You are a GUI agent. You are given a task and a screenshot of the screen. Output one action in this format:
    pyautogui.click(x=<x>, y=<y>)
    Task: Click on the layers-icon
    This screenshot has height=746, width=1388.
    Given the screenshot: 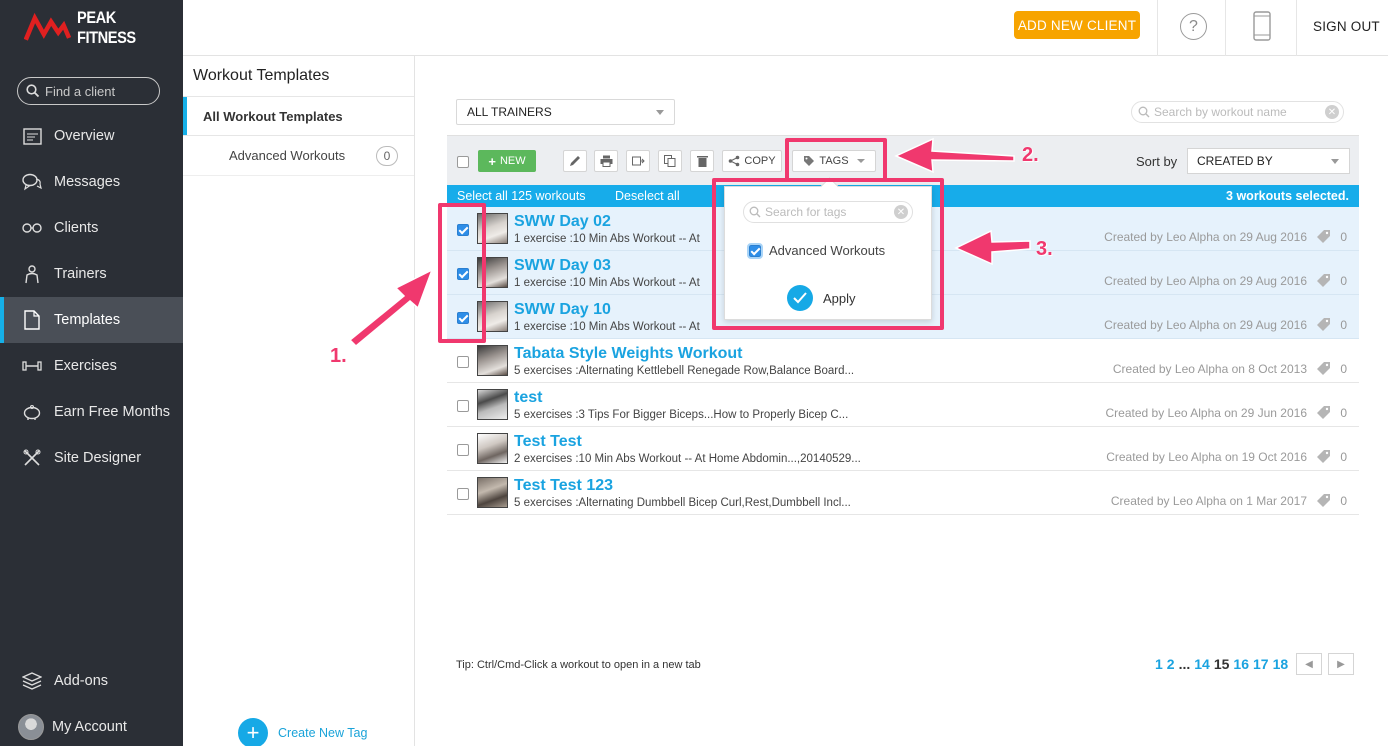 What is the action you would take?
    pyautogui.click(x=32, y=681)
    